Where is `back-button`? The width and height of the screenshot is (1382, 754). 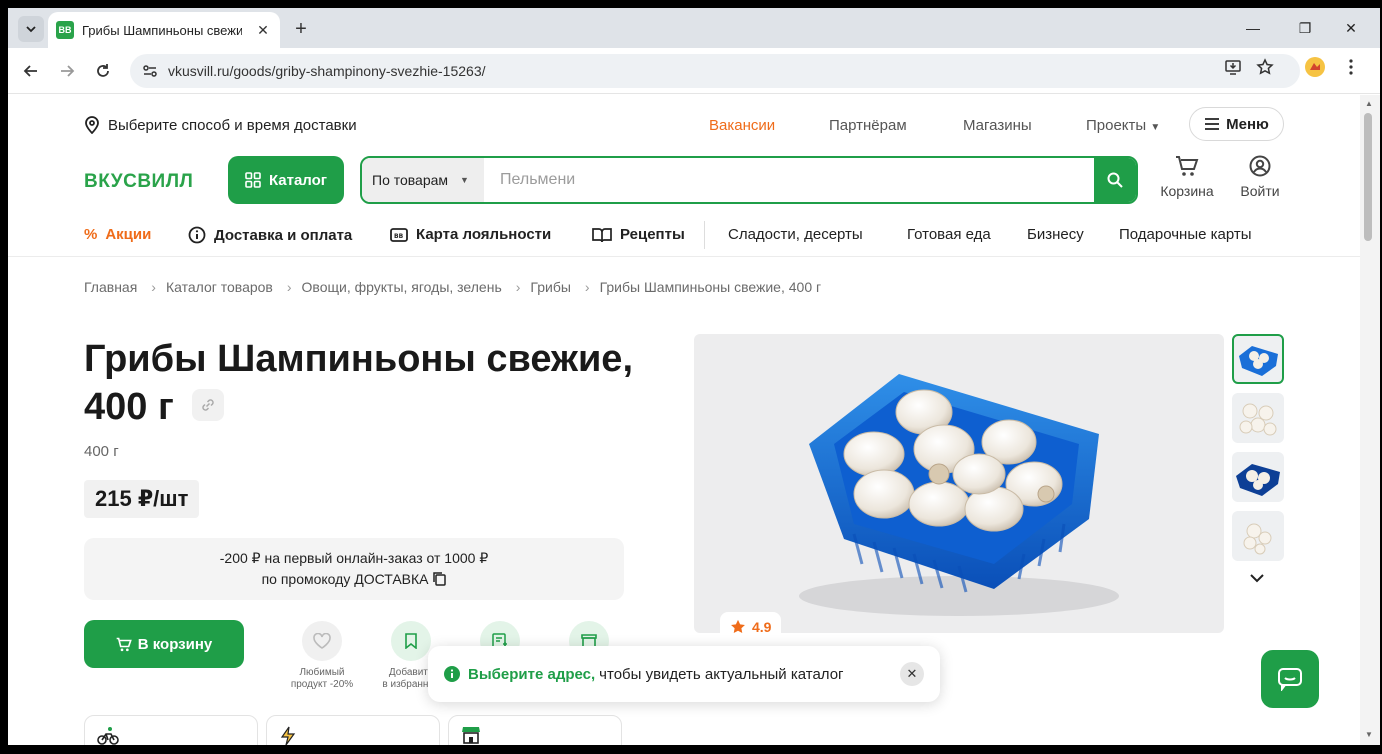 back-button is located at coordinates (31, 71).